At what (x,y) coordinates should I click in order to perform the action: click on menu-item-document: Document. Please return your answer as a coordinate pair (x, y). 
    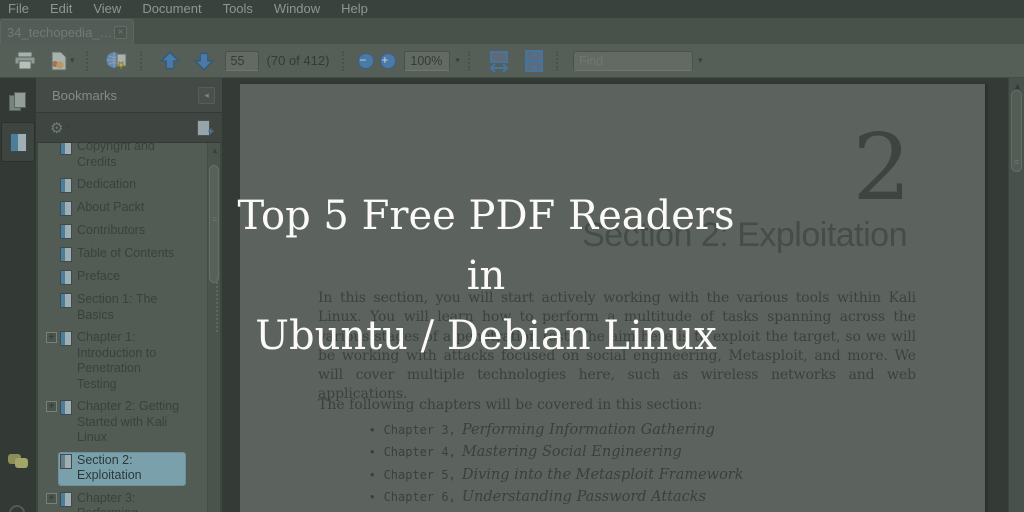
    Looking at the image, I should click on (175, 9).